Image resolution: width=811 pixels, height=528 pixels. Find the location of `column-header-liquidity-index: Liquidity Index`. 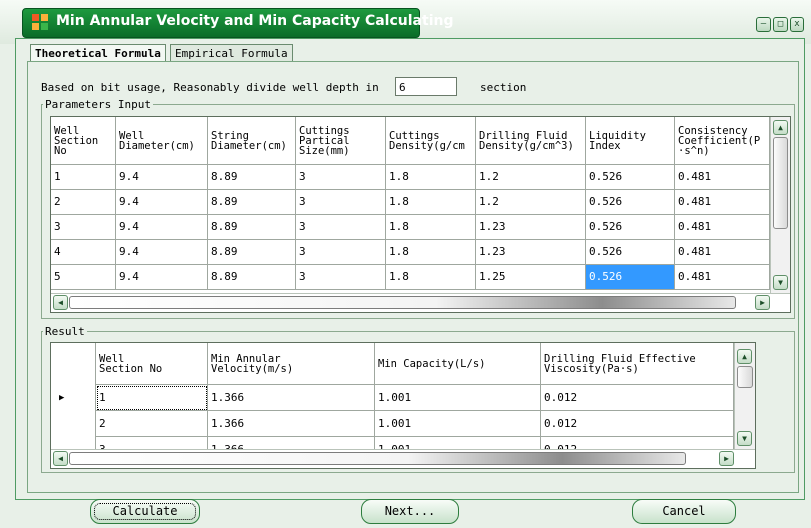

column-header-liquidity-index: Liquidity Index is located at coordinates (630, 141).